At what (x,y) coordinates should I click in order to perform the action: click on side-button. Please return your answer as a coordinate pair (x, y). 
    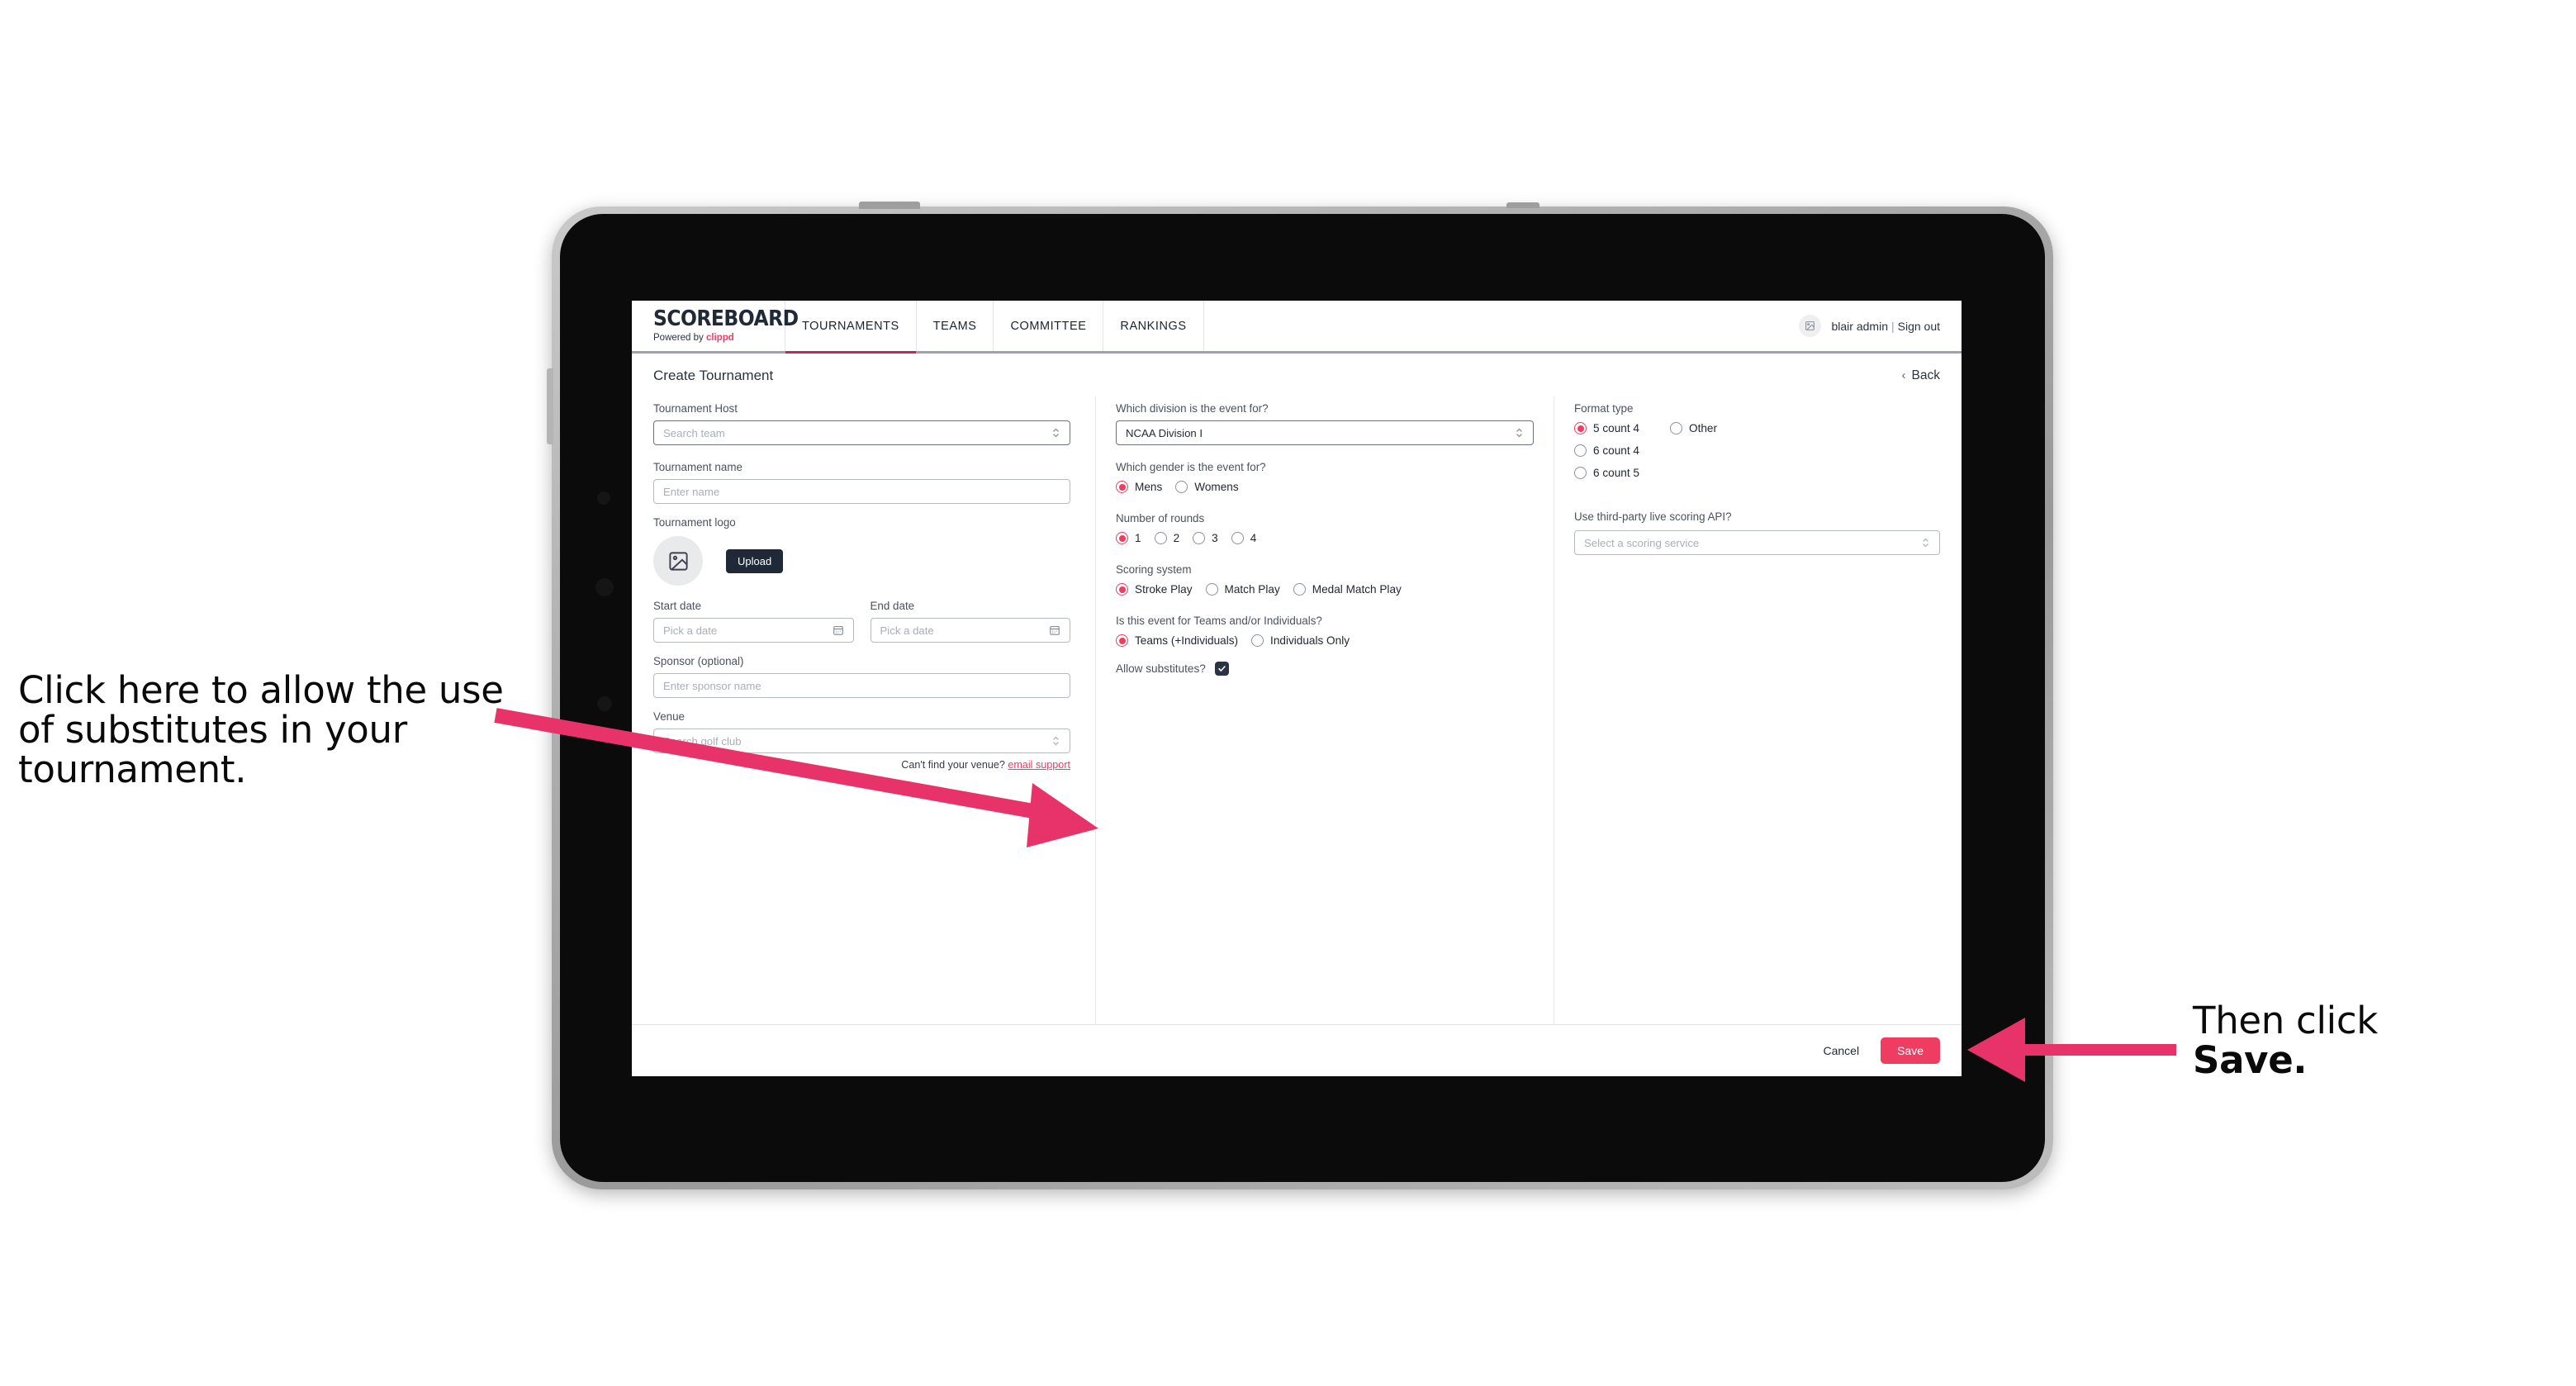
    Looking at the image, I should click on (550, 406).